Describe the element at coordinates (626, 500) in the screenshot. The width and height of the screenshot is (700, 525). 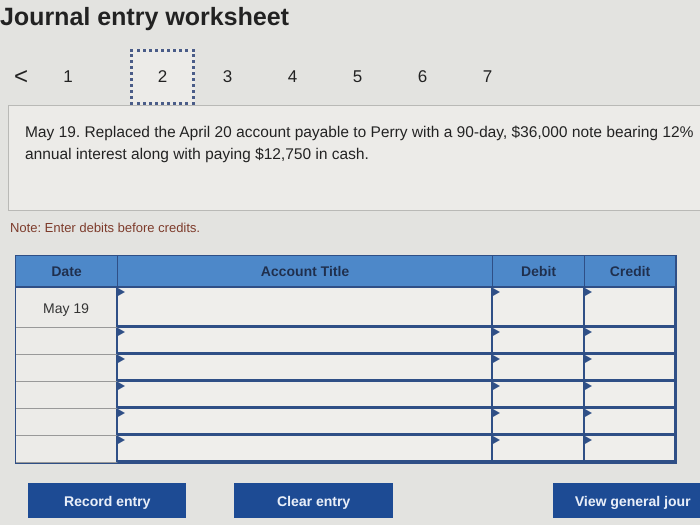
I see `view-journal-button: View general jour` at that location.